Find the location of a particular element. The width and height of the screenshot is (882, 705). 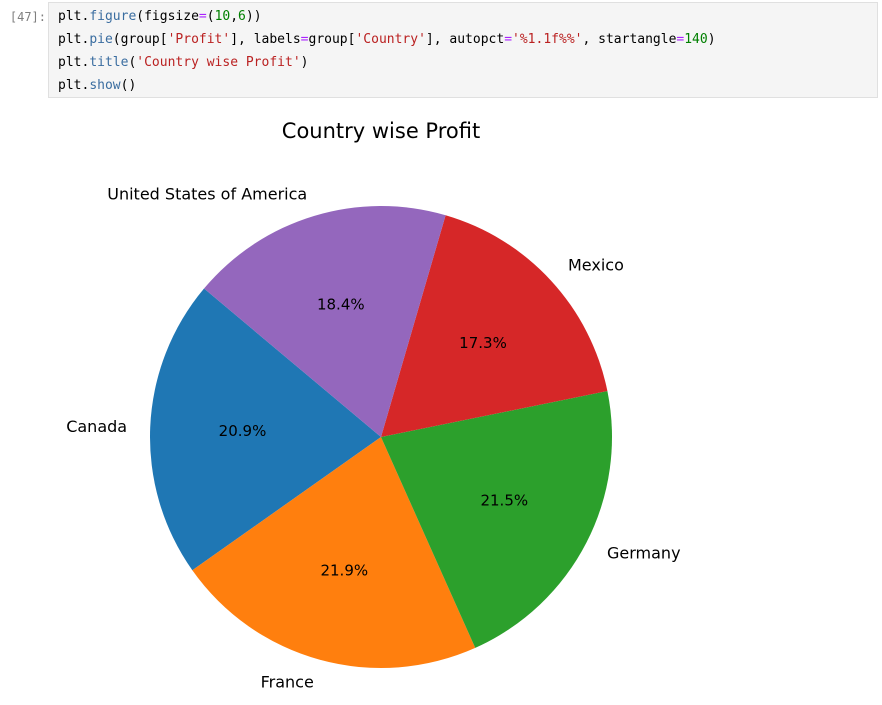

code-token: title is located at coordinates (109, 62).